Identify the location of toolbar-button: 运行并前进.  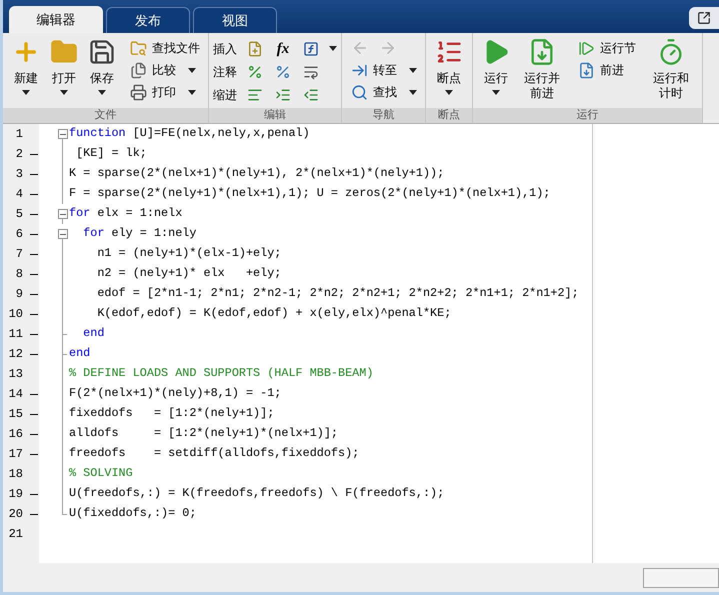
(542, 70).